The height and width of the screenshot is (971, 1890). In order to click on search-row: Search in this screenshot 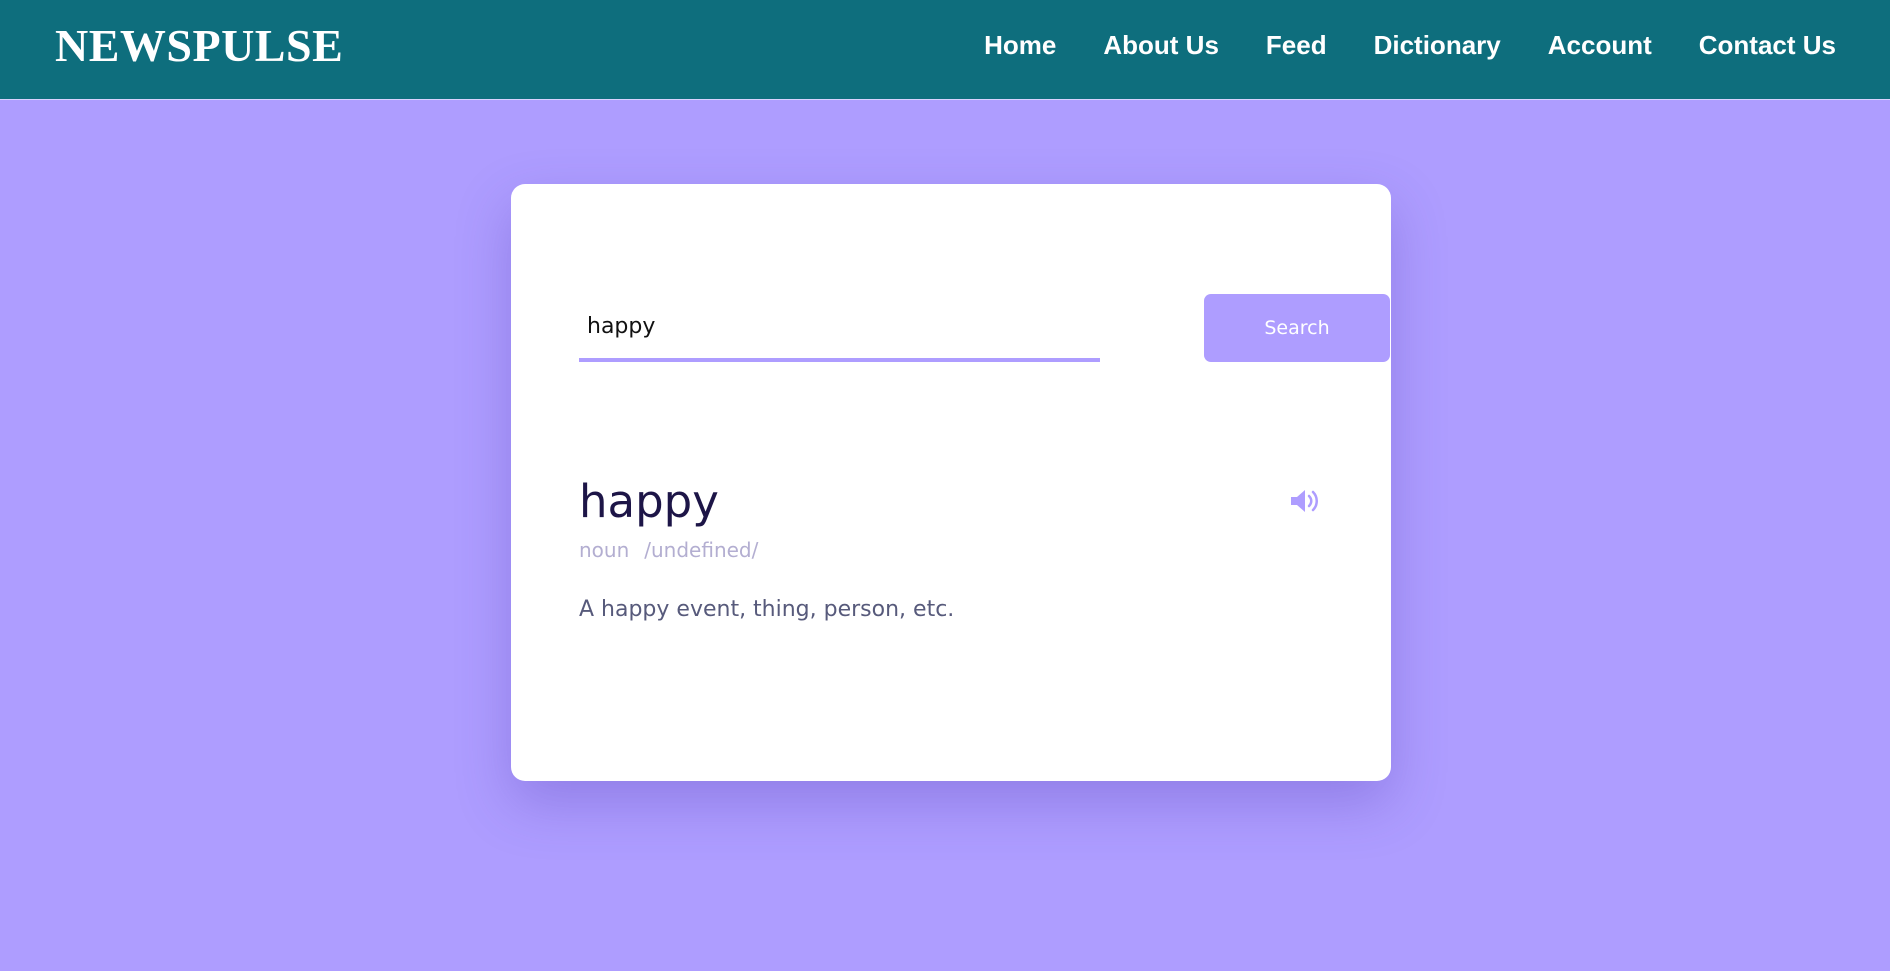, I will do `click(984, 328)`.